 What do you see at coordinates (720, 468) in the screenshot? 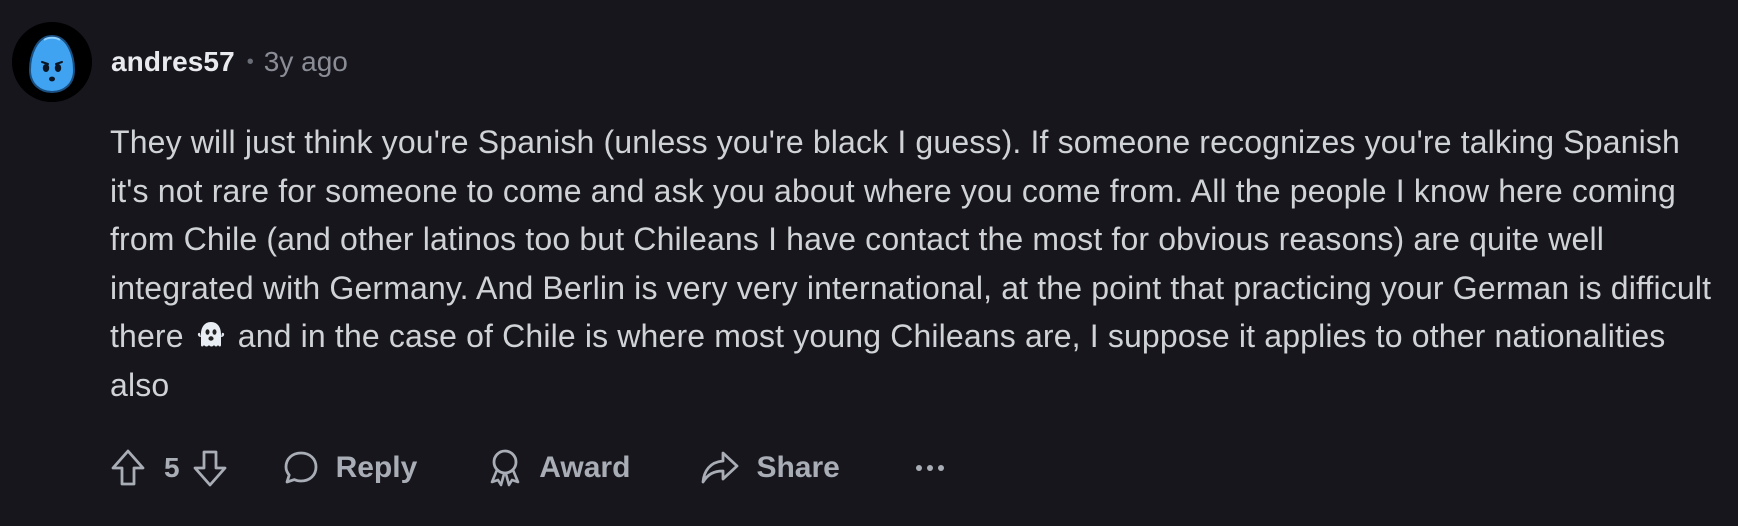
I see `share-arrow-icon` at bounding box center [720, 468].